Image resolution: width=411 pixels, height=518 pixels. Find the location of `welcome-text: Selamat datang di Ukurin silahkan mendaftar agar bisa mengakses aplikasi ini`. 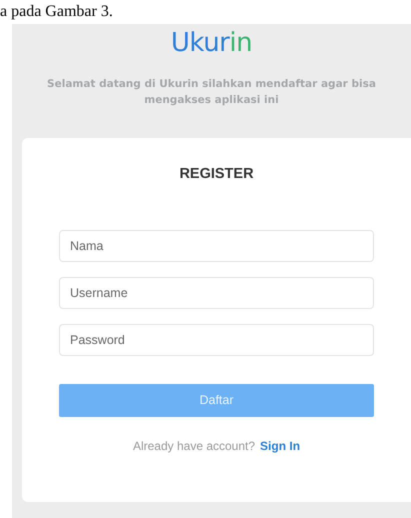

welcome-text: Selamat datang di Ukurin silahkan mendaftar agar bisa mengakses aplikasi ini is located at coordinates (211, 92).